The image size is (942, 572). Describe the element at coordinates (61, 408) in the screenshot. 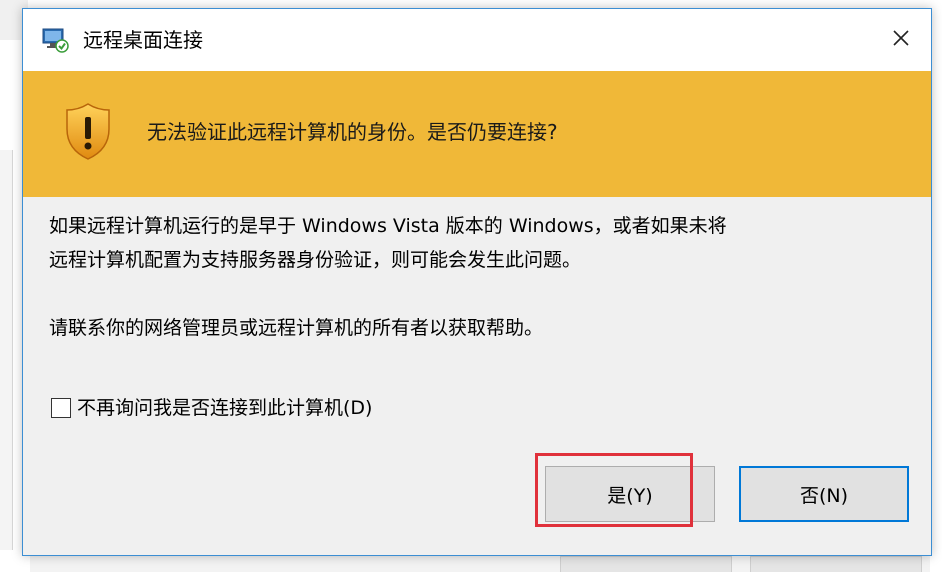

I see `checkbox-box` at that location.